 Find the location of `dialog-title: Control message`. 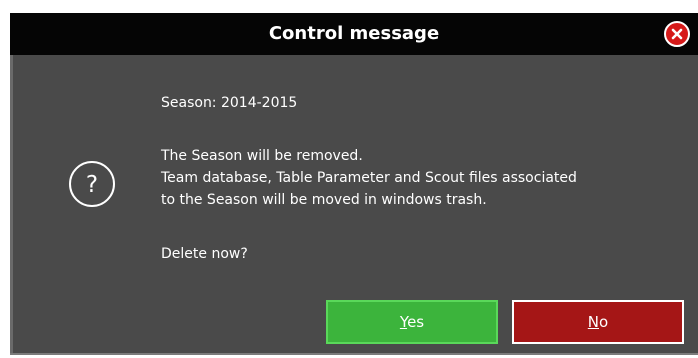

dialog-title: Control message is located at coordinates (354, 33).